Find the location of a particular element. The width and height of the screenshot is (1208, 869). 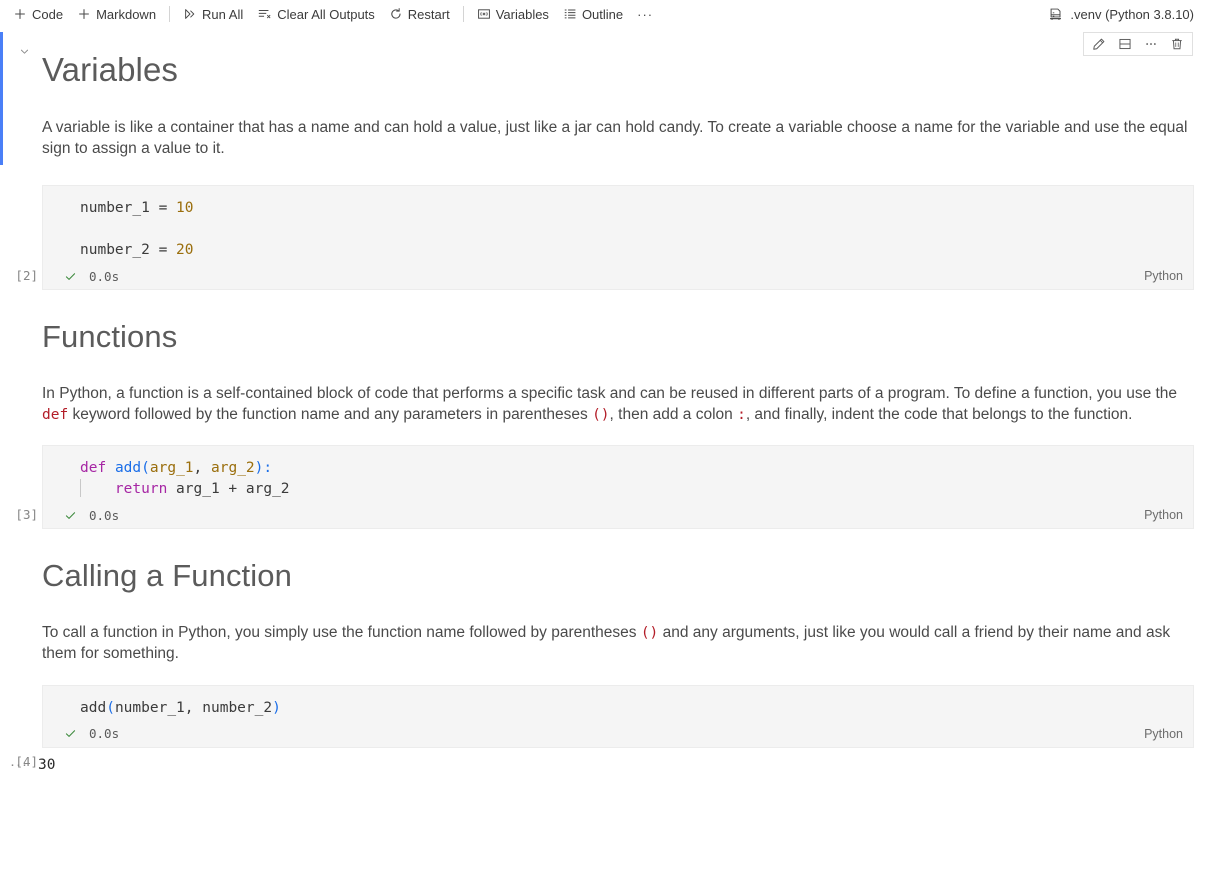

indent-guide is located at coordinates (80, 488).